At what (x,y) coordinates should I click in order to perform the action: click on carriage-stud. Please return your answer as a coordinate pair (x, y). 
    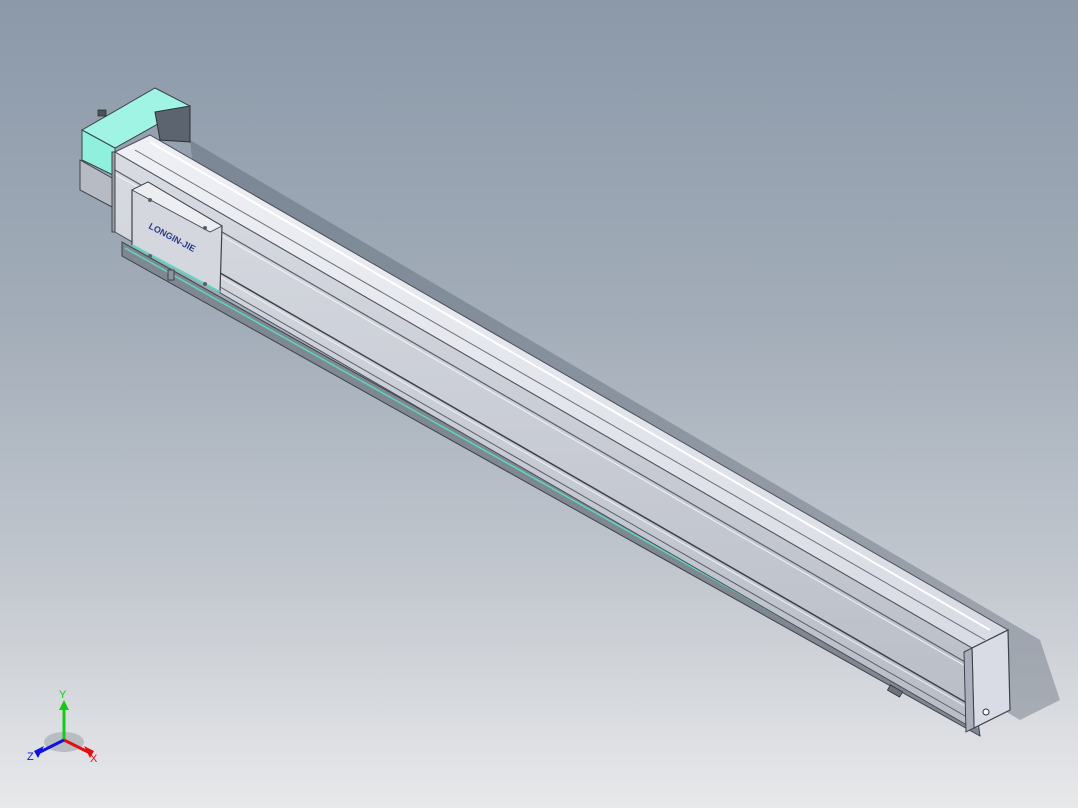
    Looking at the image, I should click on (171, 275).